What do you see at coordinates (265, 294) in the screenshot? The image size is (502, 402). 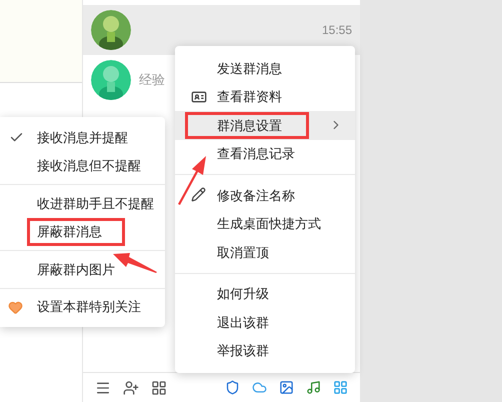 I see `menu-item: 如何升级` at bounding box center [265, 294].